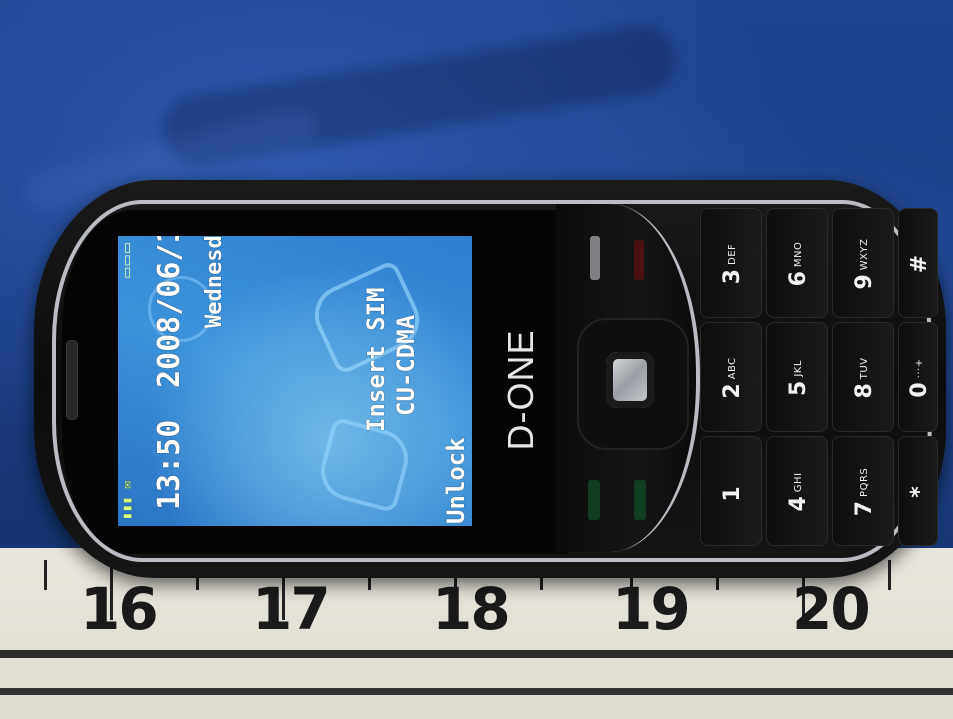 This screenshot has height=719, width=953. Describe the element at coordinates (864, 368) in the screenshot. I see `key-letters: TUV` at that location.